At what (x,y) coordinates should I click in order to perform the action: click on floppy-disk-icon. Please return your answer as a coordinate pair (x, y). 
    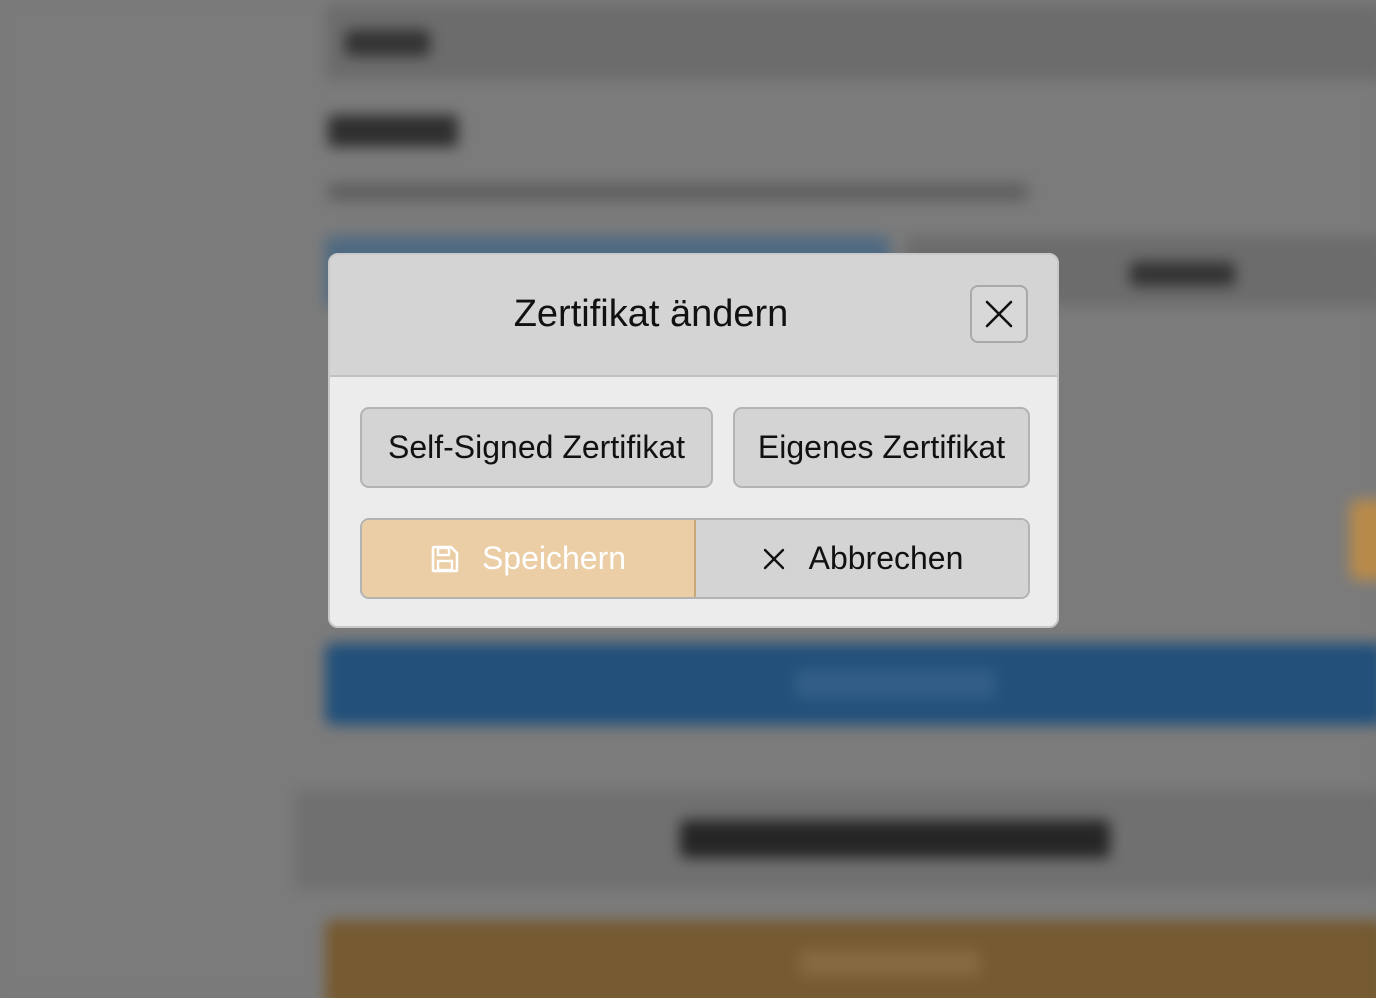
    Looking at the image, I should click on (445, 559).